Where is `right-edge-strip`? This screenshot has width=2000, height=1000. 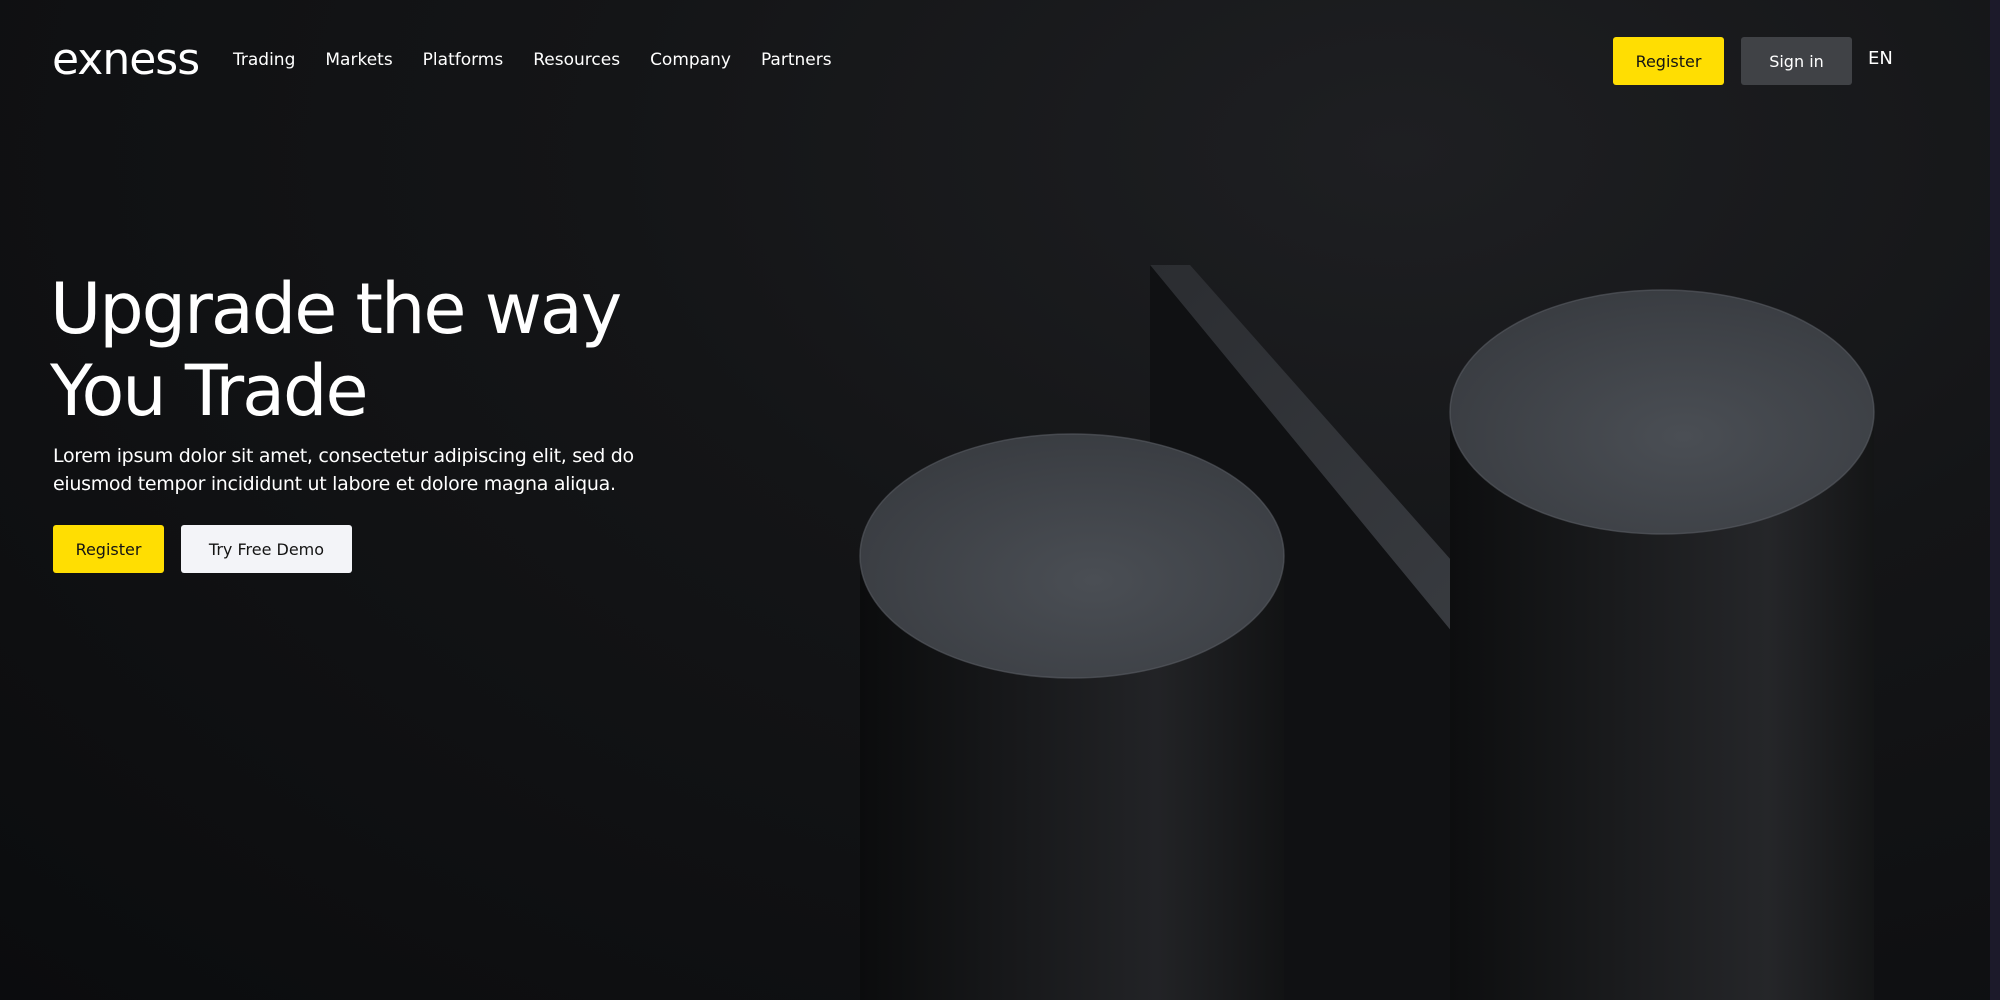 right-edge-strip is located at coordinates (1995, 500).